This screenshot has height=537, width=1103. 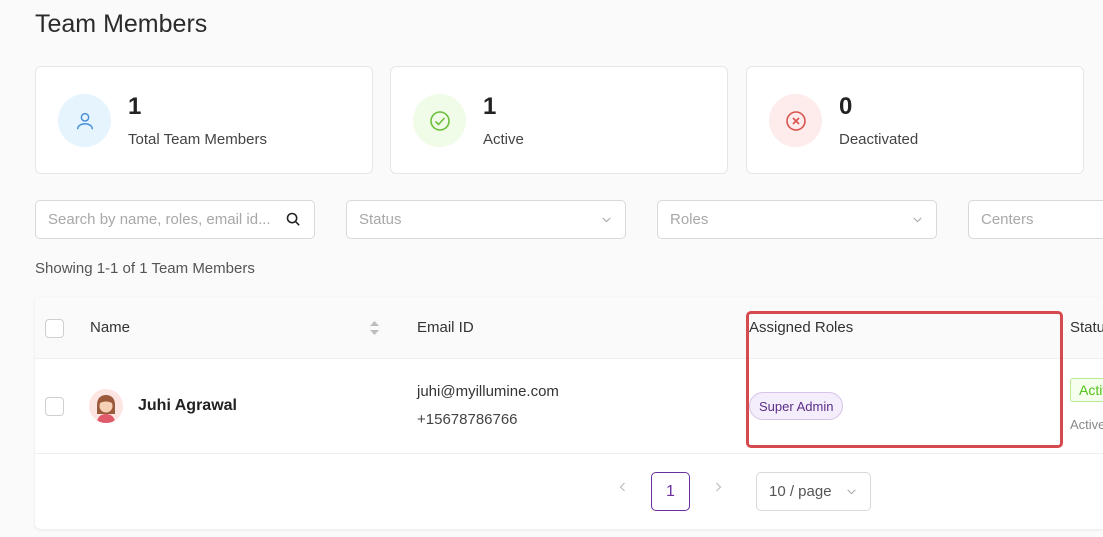 I want to click on column-header-email: Email ID, so click(x=445, y=327).